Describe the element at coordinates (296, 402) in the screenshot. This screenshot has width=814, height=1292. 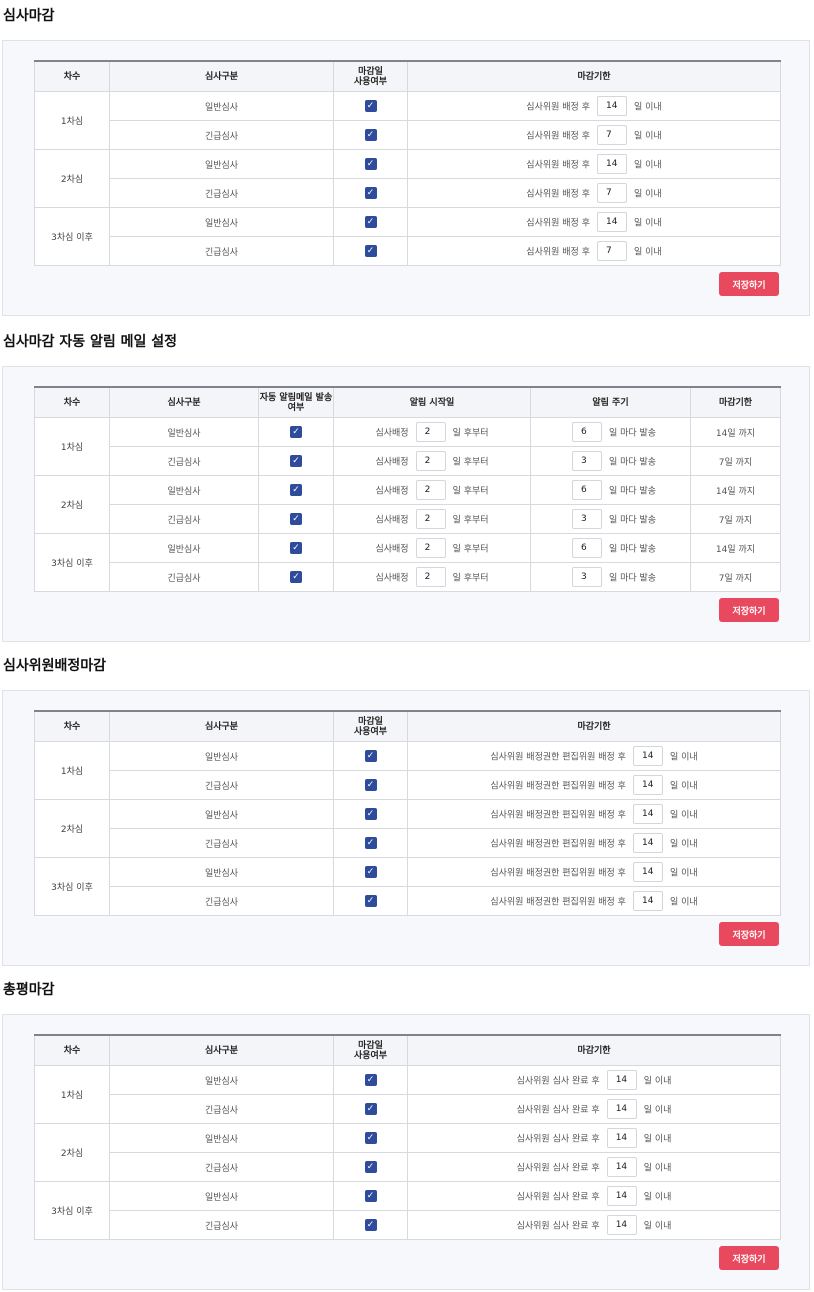
I see `header-auto-mail: 자동 알림메일 발송 여부` at that location.